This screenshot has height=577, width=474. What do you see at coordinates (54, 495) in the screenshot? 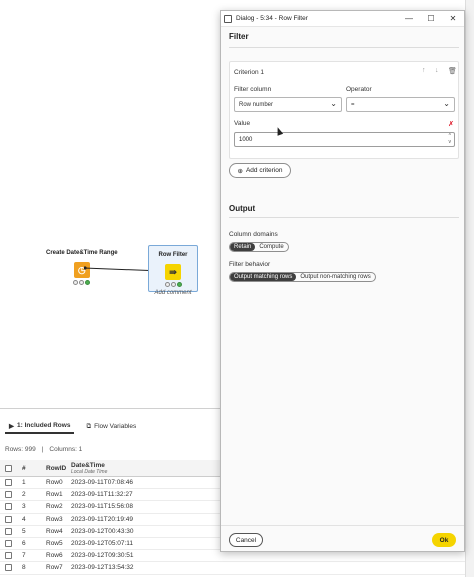
I see `row-id: Row1` at bounding box center [54, 495].